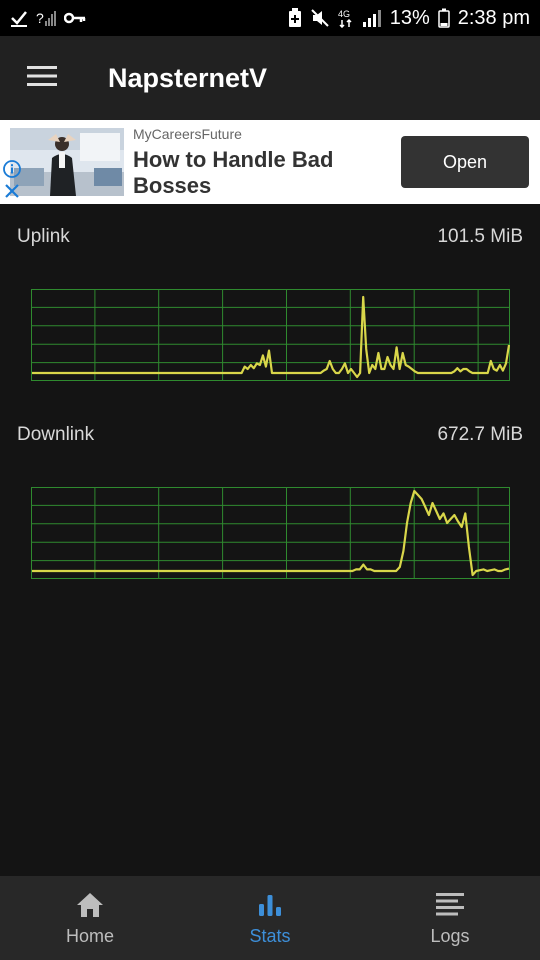  I want to click on nav-home-label: Home, so click(89, 935).